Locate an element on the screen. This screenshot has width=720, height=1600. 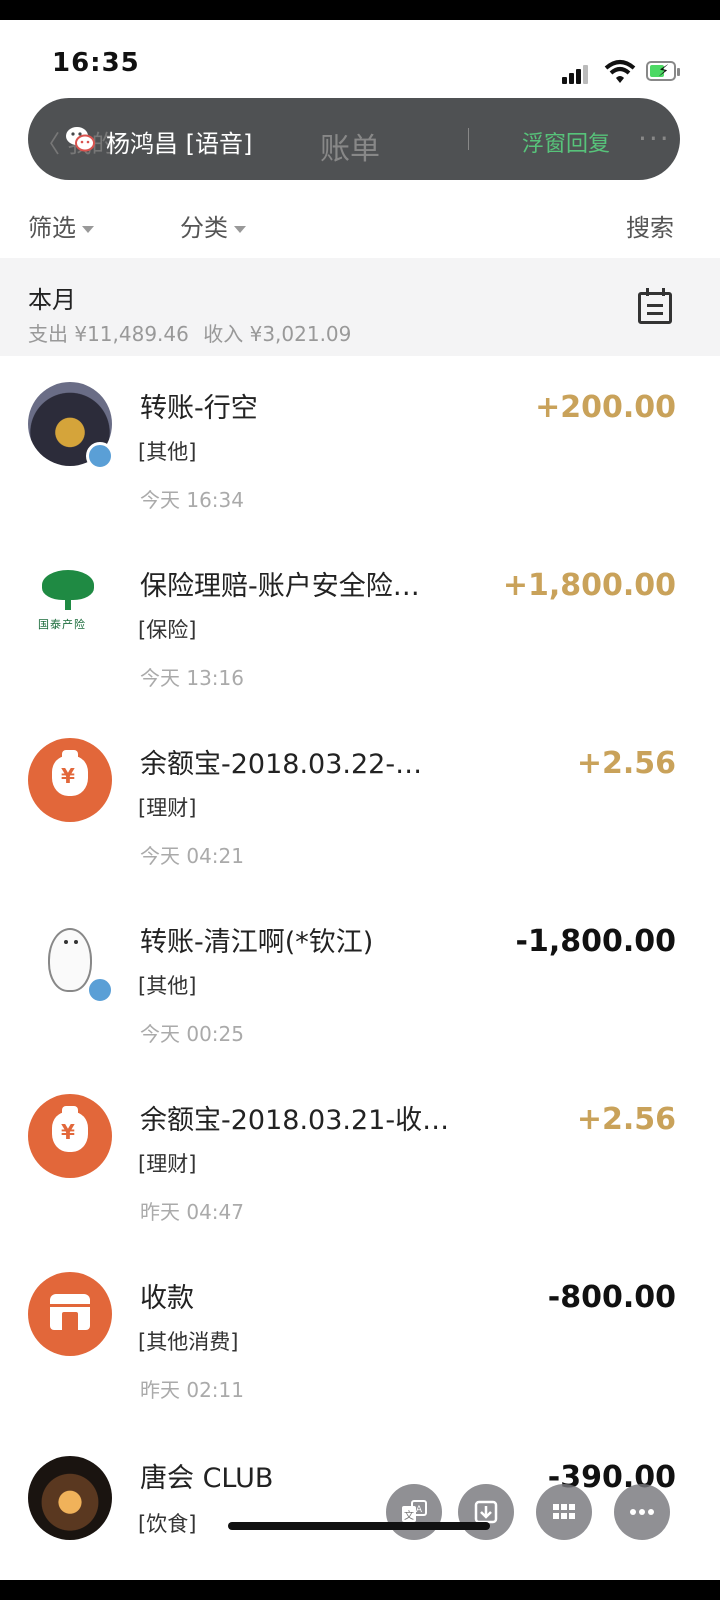
bill-date: 昨天 04:47 is located at coordinates (192, 1212).